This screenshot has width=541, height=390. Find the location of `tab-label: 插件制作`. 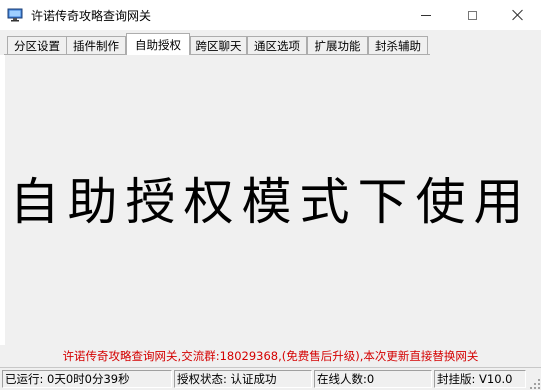

tab-label: 插件制作 is located at coordinates (96, 45).